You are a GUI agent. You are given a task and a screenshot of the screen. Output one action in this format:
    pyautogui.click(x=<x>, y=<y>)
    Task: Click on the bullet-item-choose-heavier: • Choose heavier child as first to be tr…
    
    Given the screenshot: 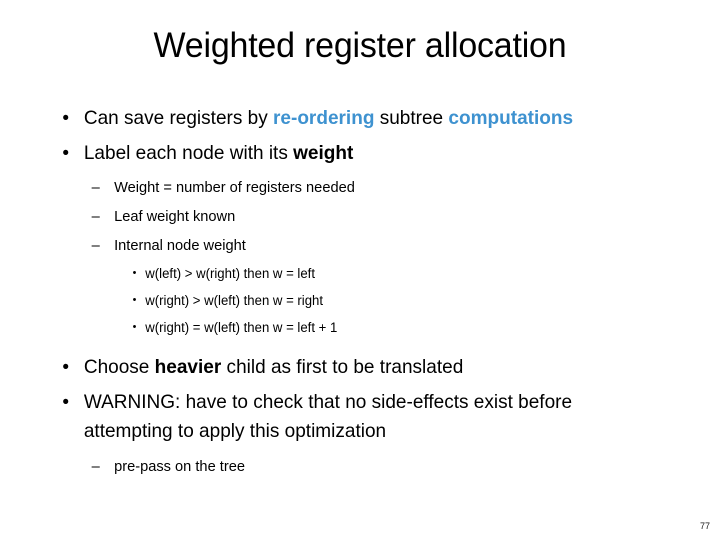 What is the action you would take?
    pyautogui.click(x=351, y=367)
    